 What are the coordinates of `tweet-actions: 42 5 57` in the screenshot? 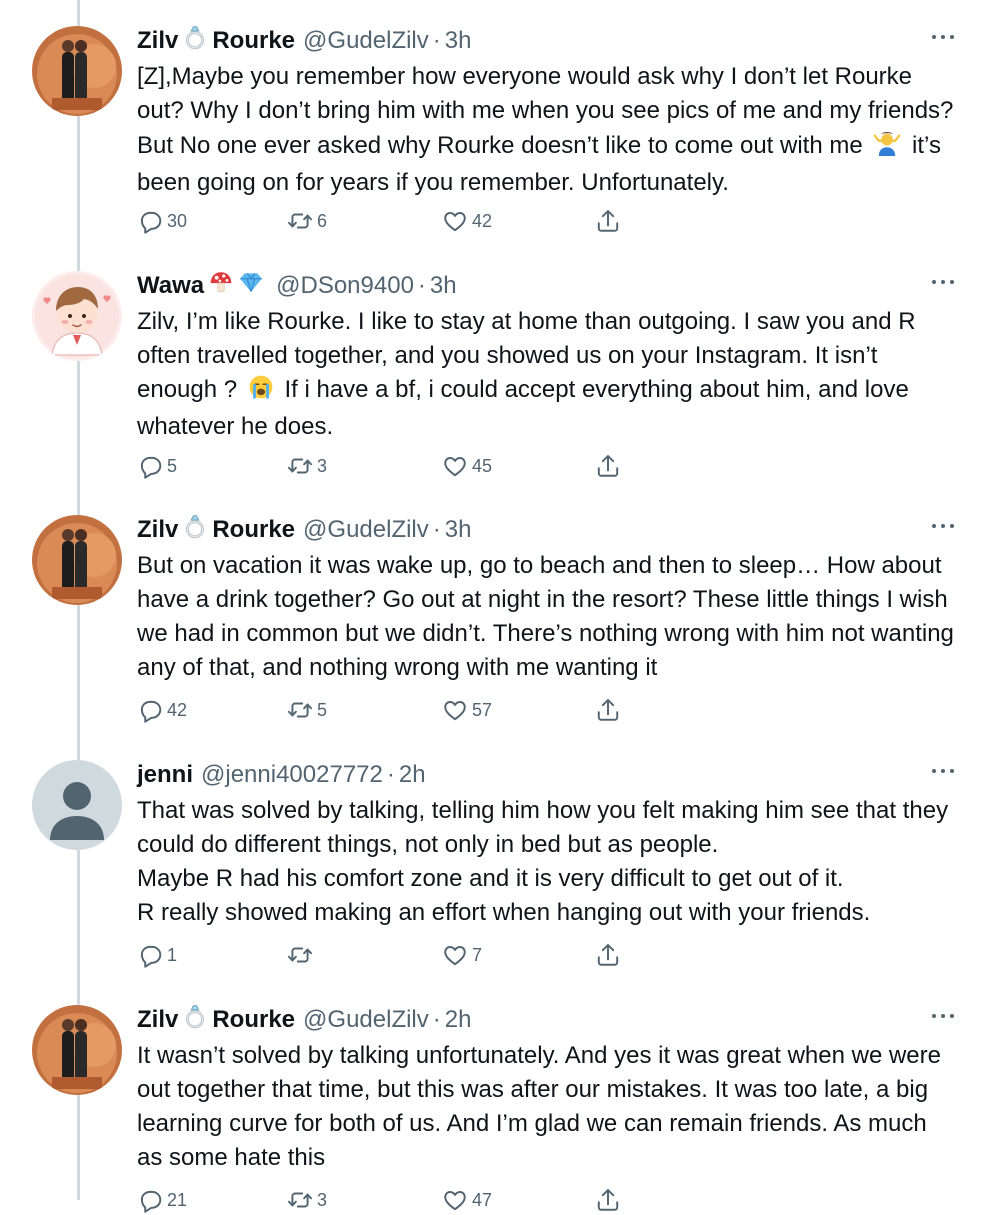 It's located at (387, 710).